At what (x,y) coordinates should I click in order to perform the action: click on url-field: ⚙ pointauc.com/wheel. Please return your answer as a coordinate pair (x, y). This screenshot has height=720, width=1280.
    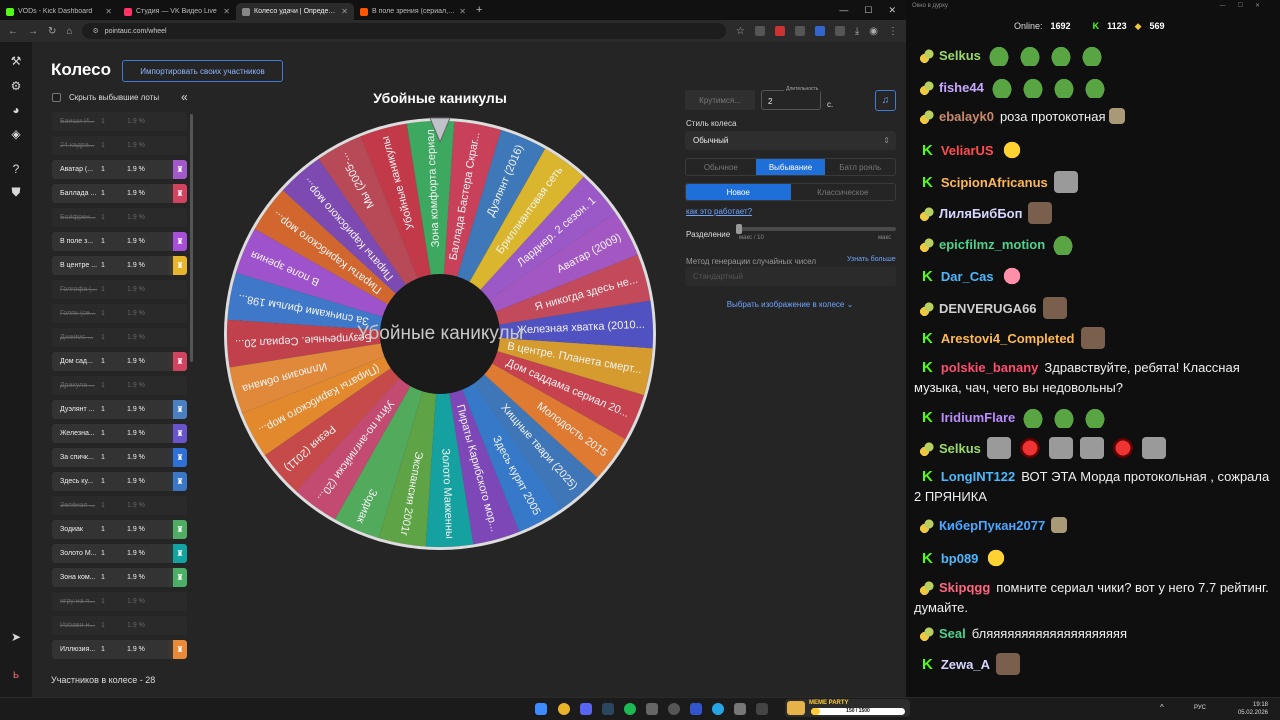
    Looking at the image, I should click on (404, 31).